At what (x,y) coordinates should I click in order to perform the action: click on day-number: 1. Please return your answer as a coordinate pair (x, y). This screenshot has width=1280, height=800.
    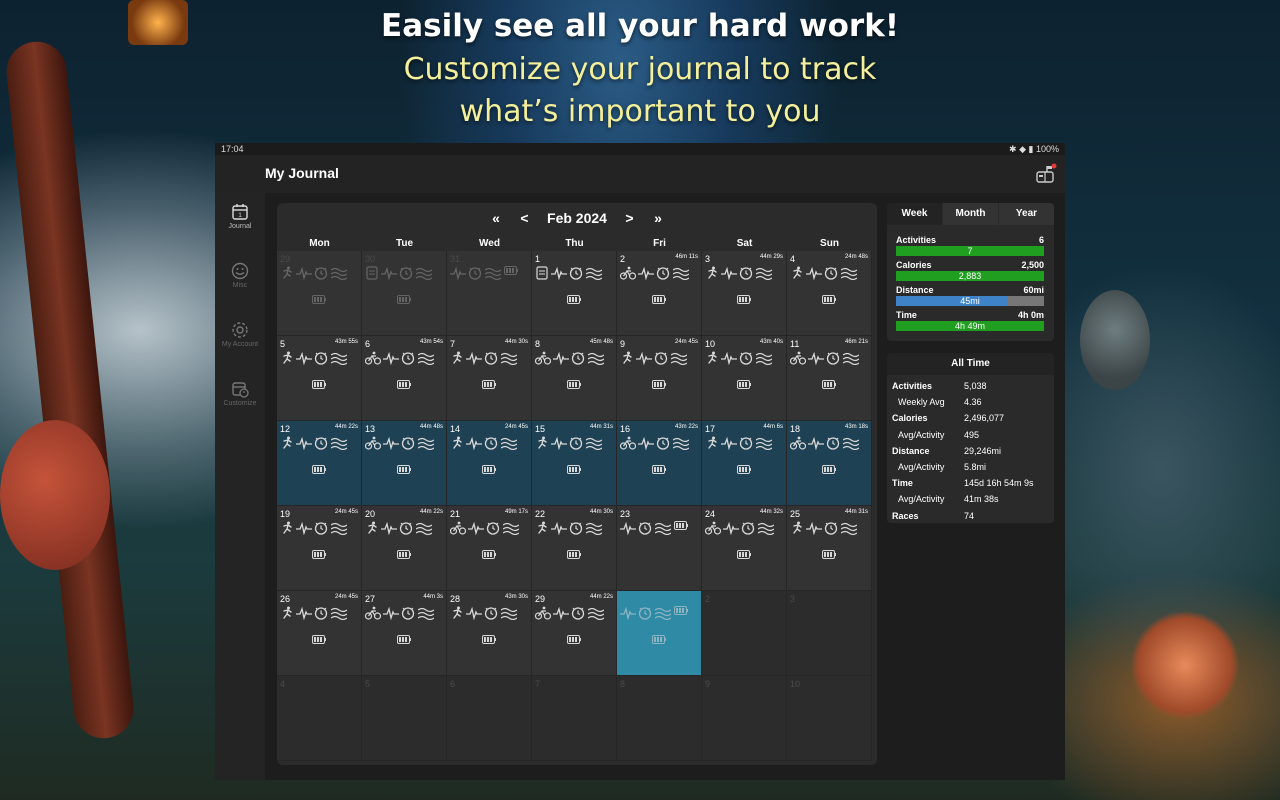
    Looking at the image, I should click on (538, 259).